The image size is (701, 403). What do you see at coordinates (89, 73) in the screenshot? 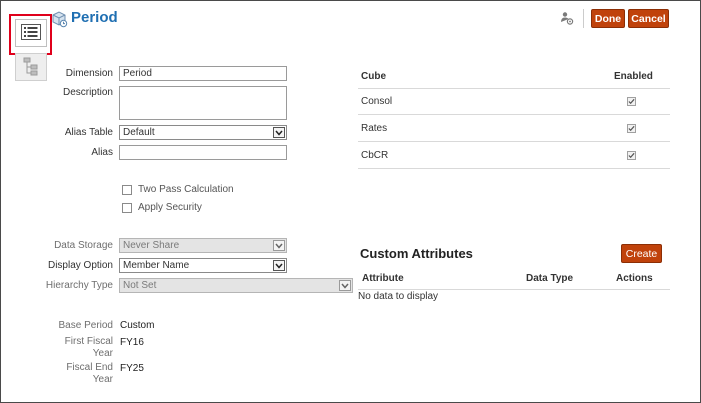
I see `dimension-label: Dimension` at bounding box center [89, 73].